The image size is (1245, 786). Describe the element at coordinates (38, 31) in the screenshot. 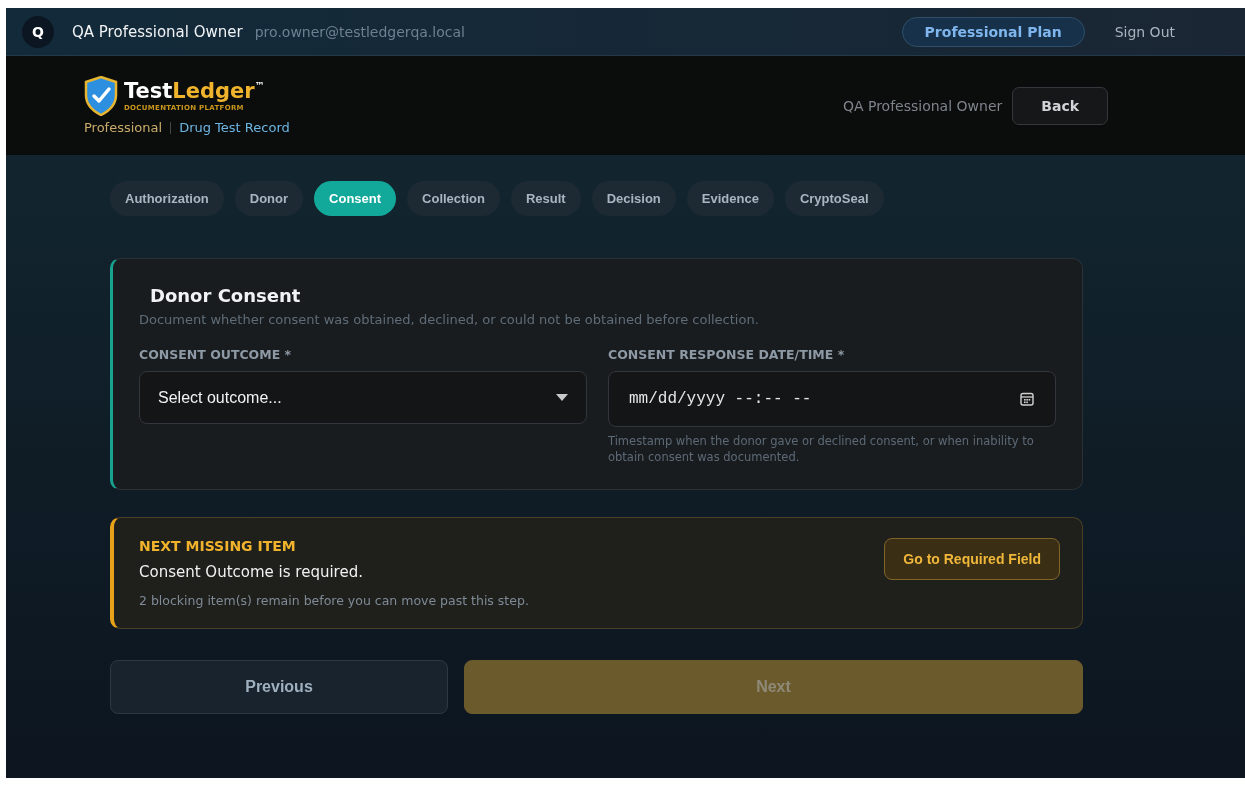

I see `user-avatar: Q` at that location.